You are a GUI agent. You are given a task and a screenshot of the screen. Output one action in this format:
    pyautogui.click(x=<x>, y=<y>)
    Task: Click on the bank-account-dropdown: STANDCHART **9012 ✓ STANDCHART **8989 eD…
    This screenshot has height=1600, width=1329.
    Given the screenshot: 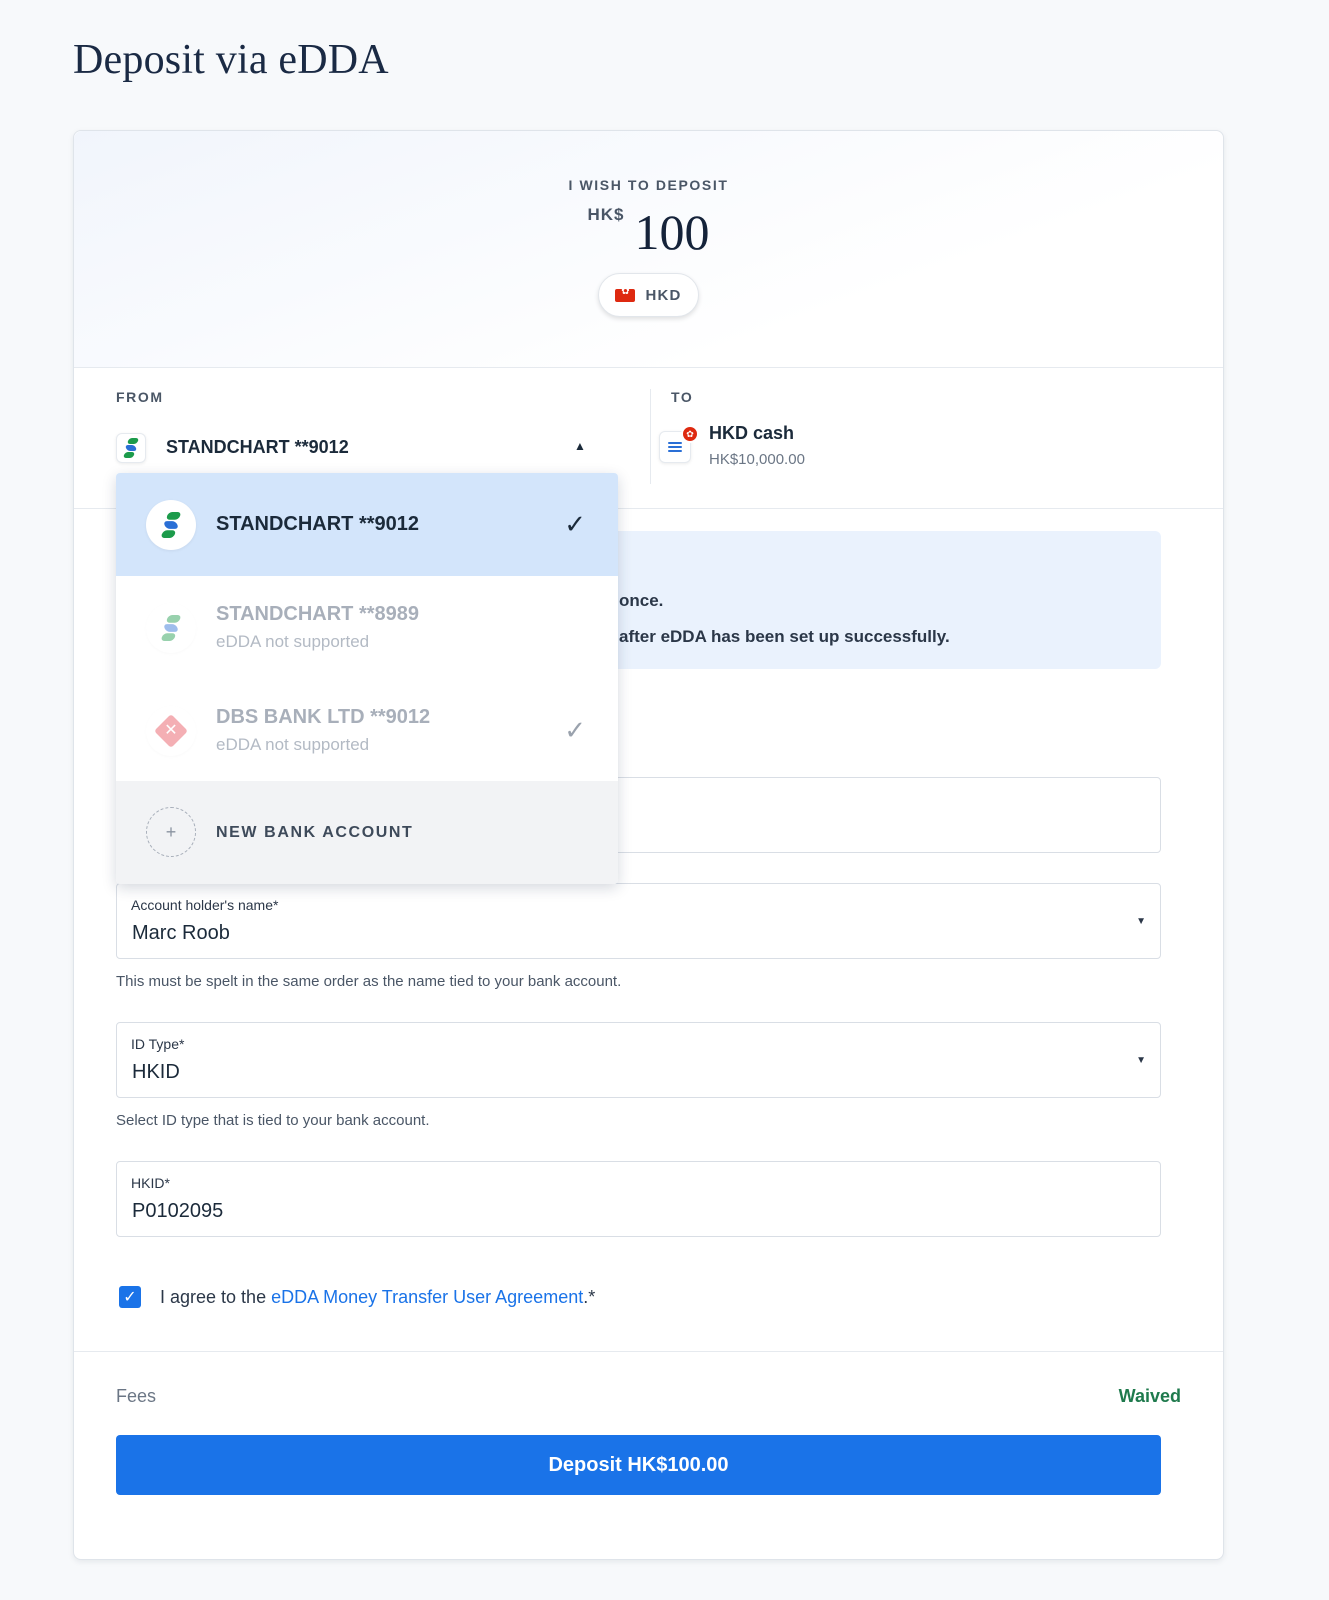 What is the action you would take?
    pyautogui.click(x=367, y=678)
    